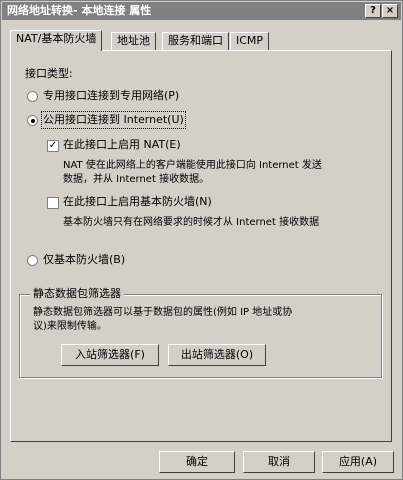 The image size is (403, 480). Describe the element at coordinates (197, 462) in the screenshot. I see `ok-button: 确定` at that location.